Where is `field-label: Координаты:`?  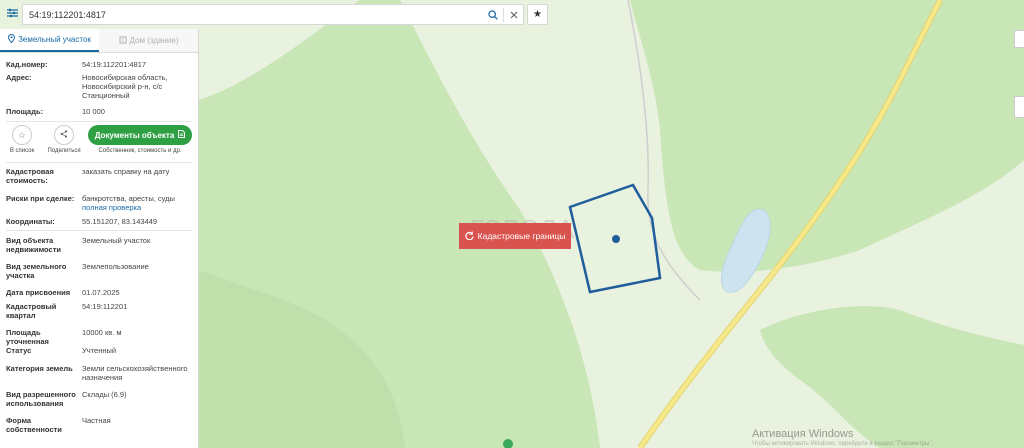 field-label: Координаты: is located at coordinates (30, 221).